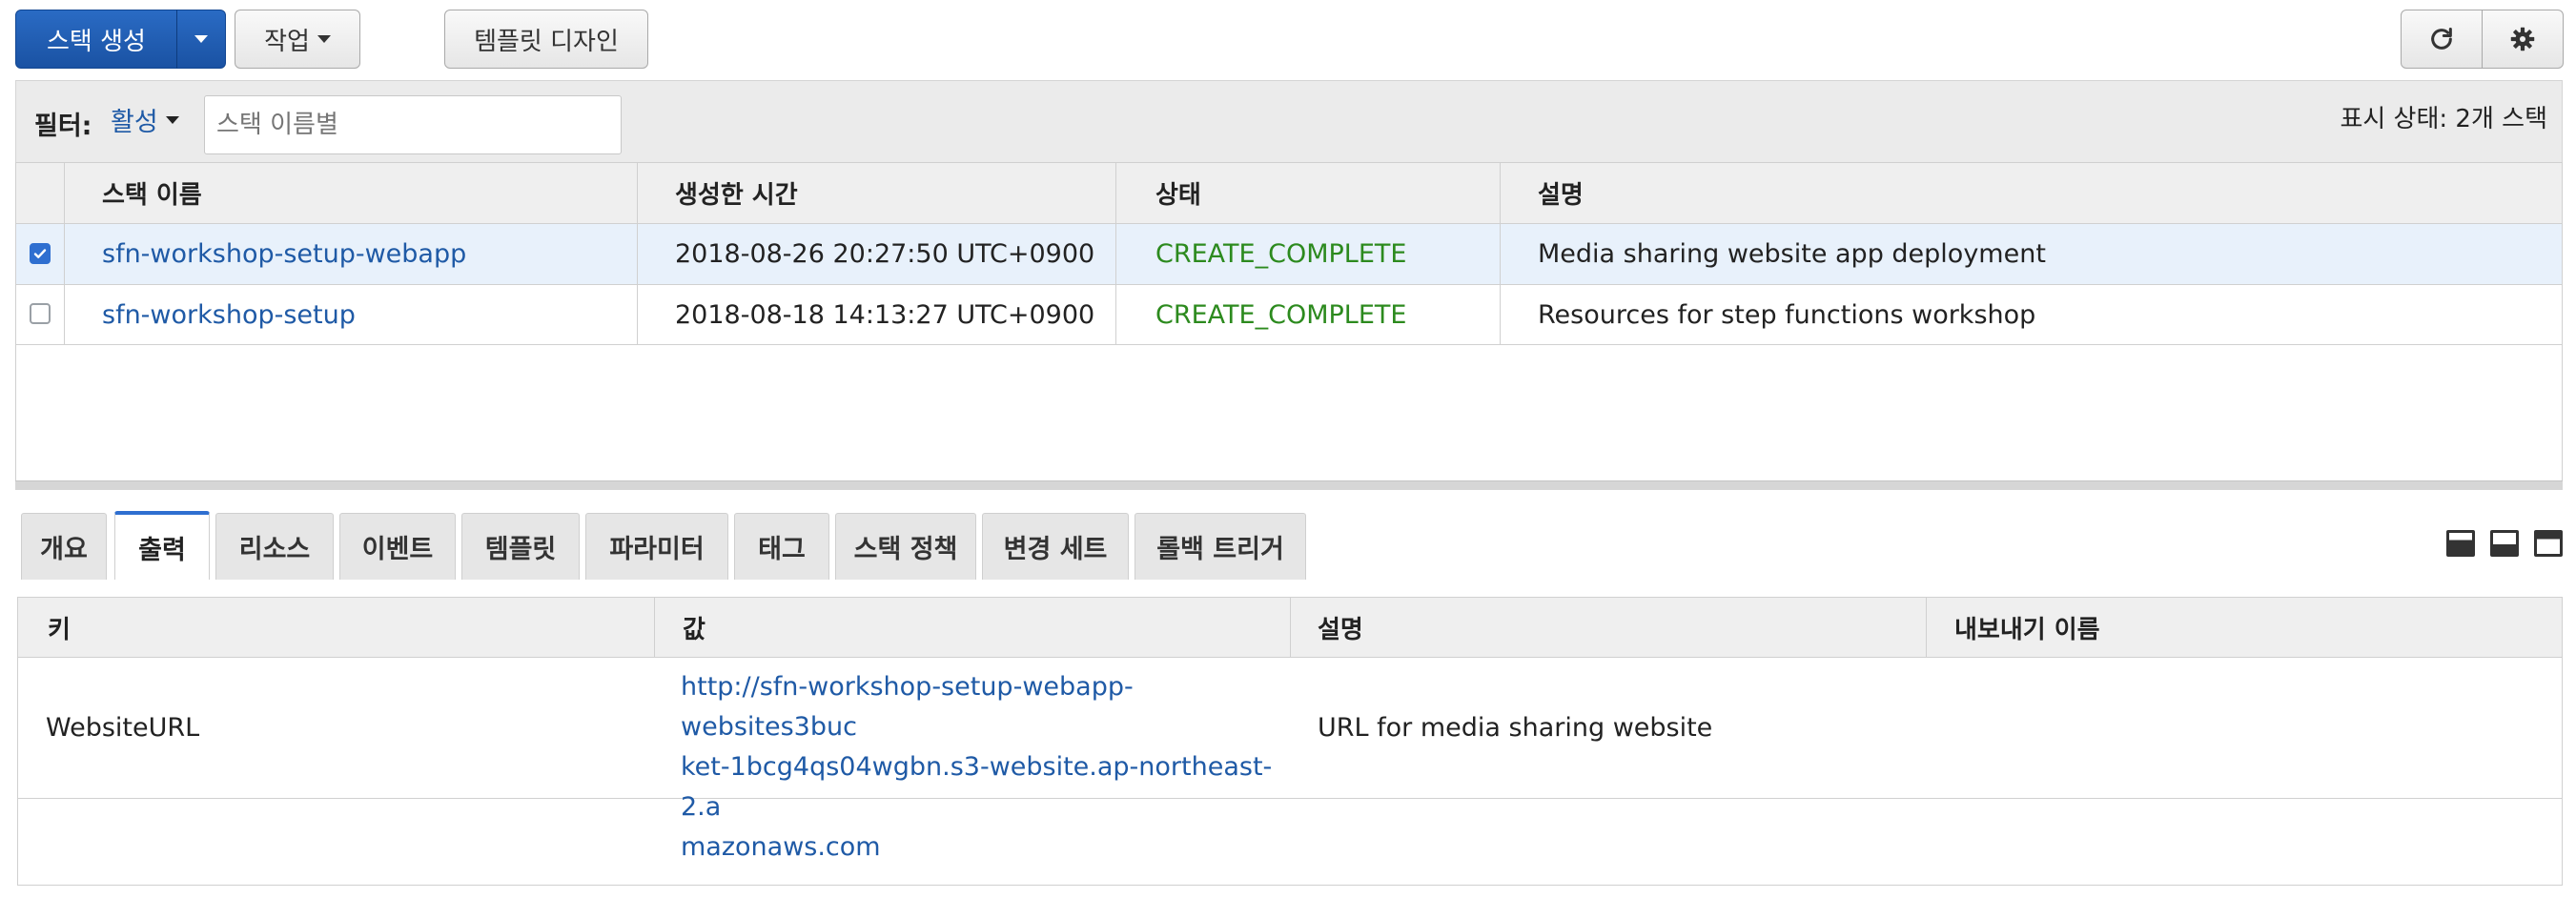 This screenshot has height=898, width=2576. Describe the element at coordinates (737, 193) in the screenshot. I see `column-header-created-time: 생성한 시간` at that location.